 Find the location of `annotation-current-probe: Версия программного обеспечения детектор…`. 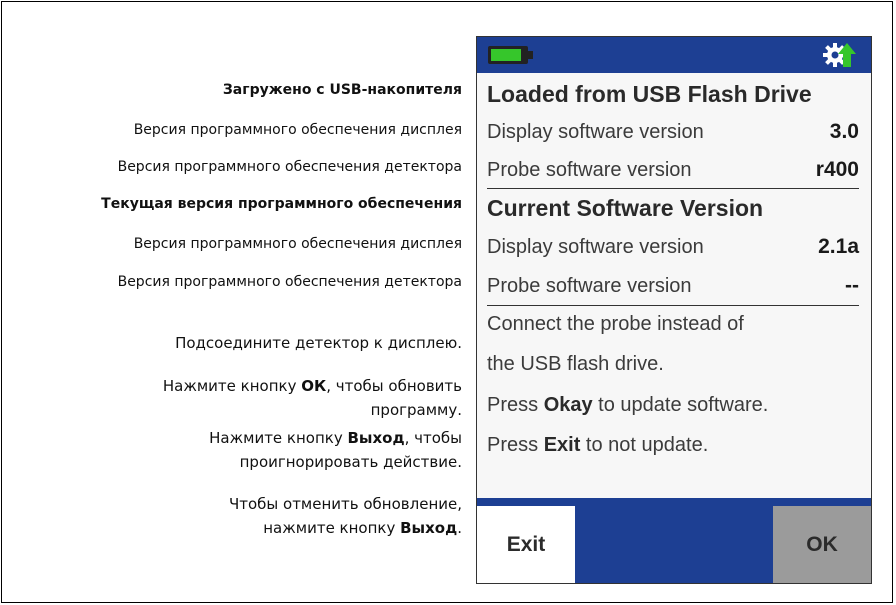

annotation-current-probe: Версия программного обеспечения детектор… is located at coordinates (289, 282).